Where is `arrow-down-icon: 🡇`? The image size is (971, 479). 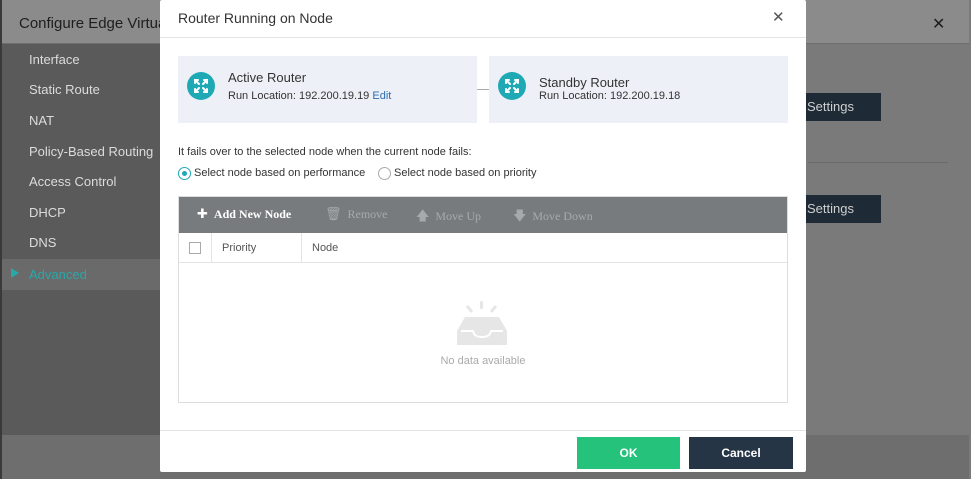
arrow-down-icon: 🡇 is located at coordinates (520, 216).